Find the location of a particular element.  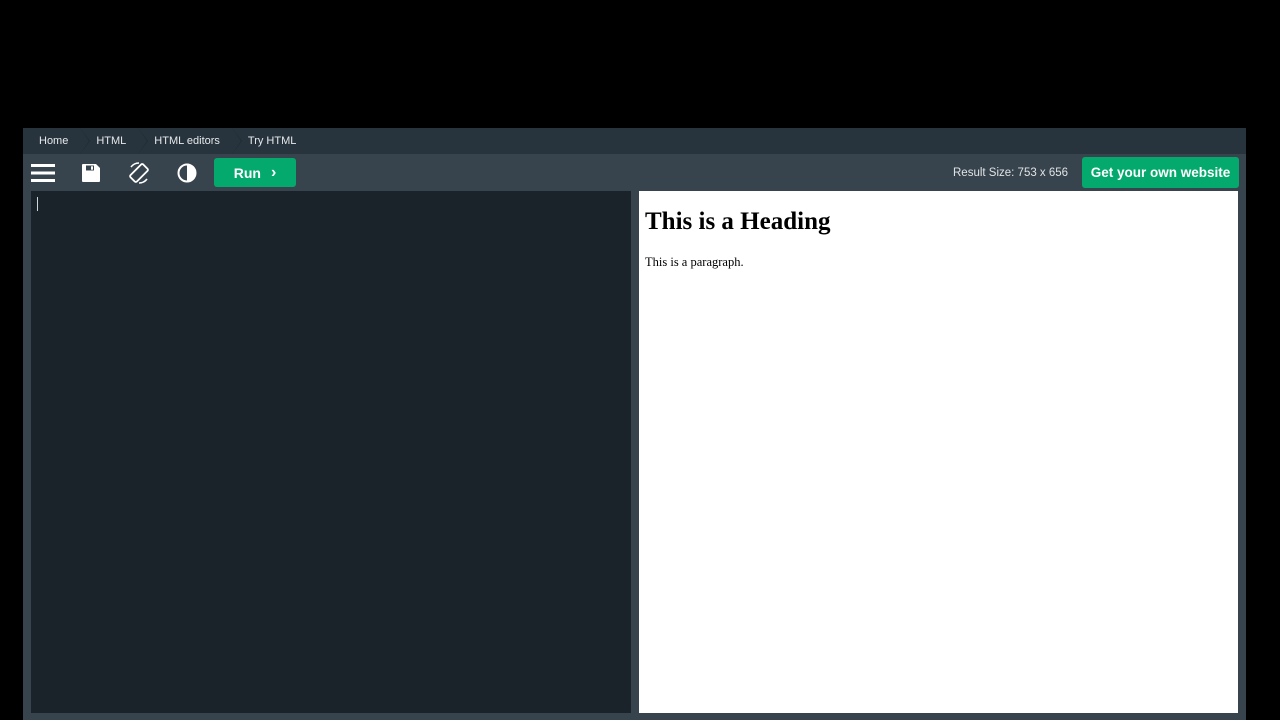

contrast-icon is located at coordinates (187, 173).